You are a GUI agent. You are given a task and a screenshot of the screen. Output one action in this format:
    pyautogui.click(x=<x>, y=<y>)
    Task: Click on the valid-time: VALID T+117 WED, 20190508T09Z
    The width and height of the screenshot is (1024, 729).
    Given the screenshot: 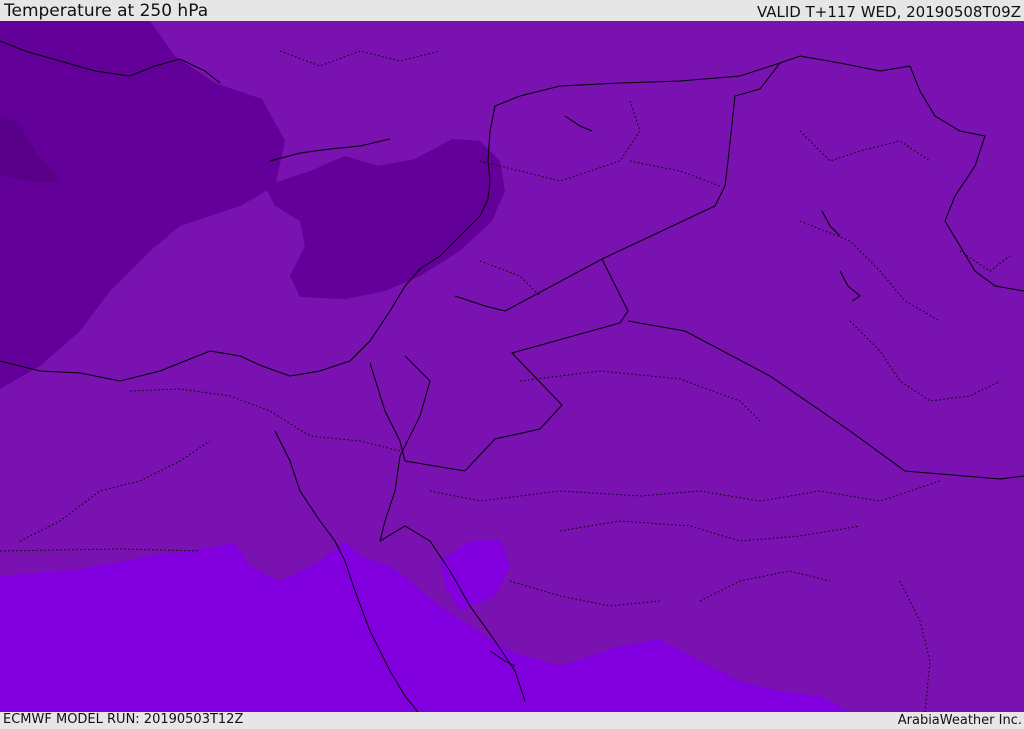 What is the action you would take?
    pyautogui.click(x=888, y=12)
    